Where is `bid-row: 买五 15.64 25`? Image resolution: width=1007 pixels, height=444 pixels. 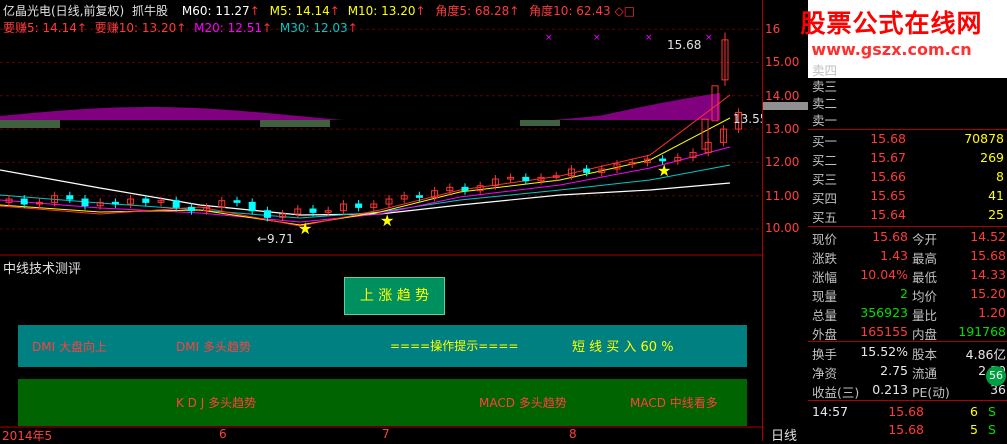
bid-row: 买五 15.64 25 is located at coordinates (907, 216).